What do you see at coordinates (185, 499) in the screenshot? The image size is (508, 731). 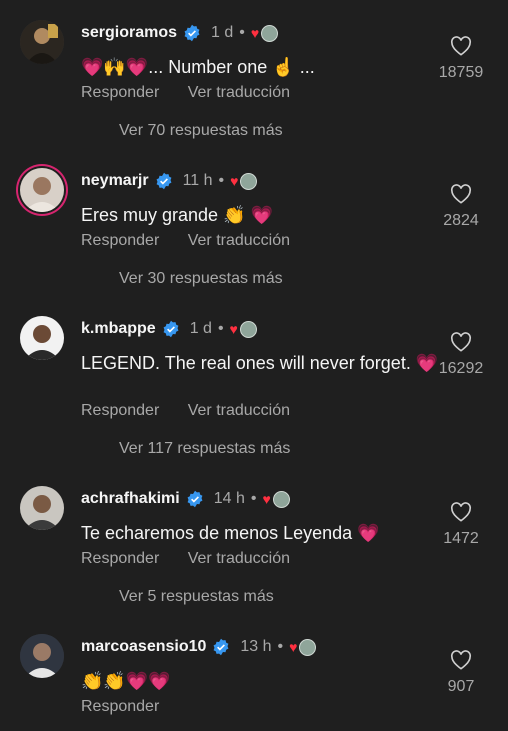 I see `comment-header: achrafhakimi 14 h • ♥` at bounding box center [185, 499].